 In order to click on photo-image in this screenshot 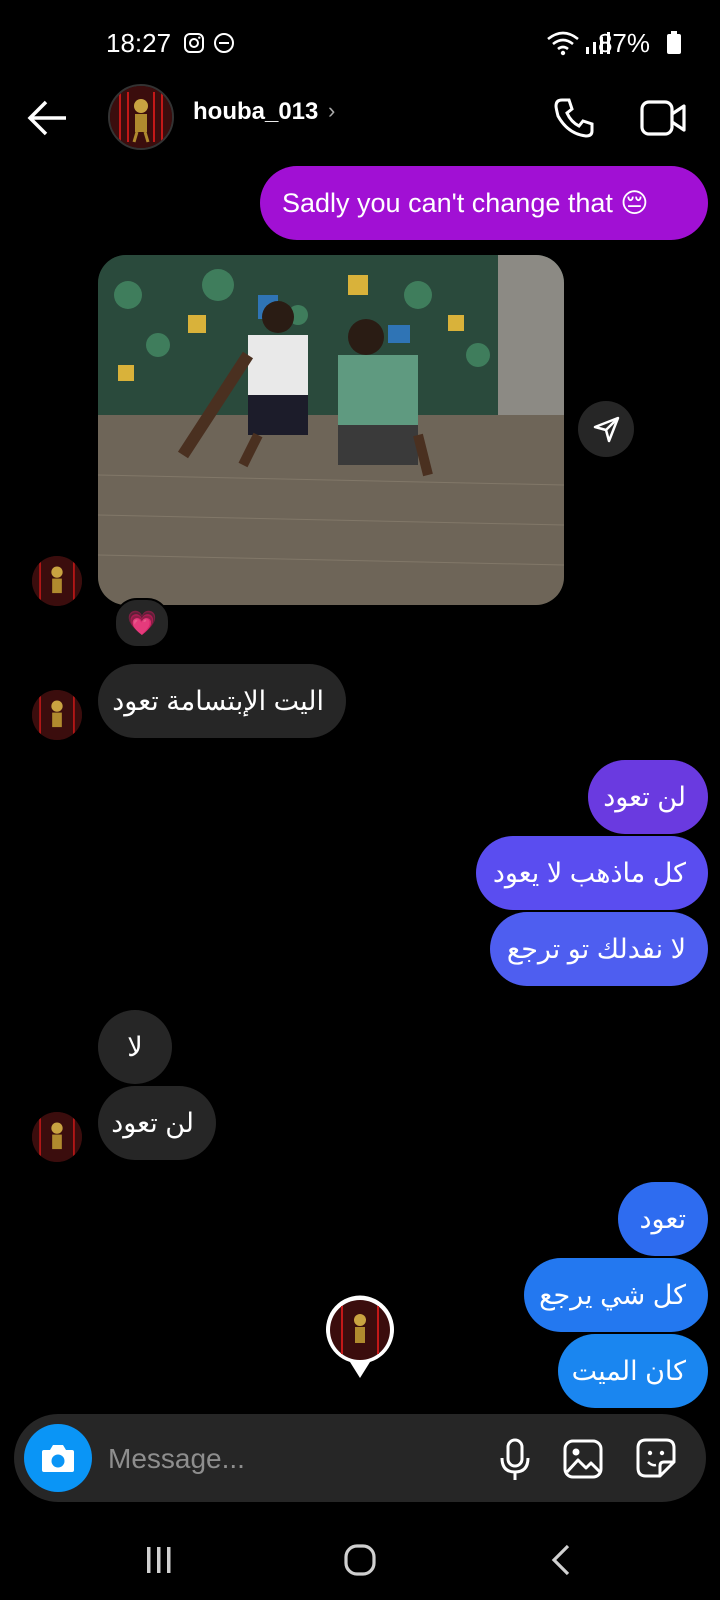, I will do `click(331, 430)`.